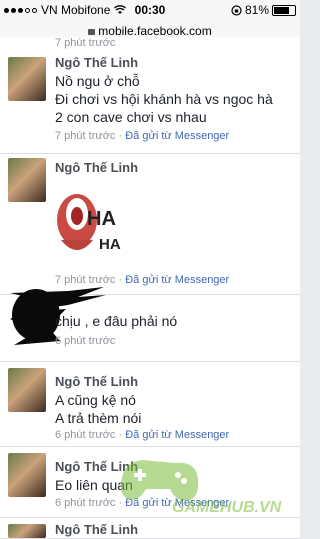  I want to click on message-text: 2 con cave chơi vs nhau, so click(131, 117).